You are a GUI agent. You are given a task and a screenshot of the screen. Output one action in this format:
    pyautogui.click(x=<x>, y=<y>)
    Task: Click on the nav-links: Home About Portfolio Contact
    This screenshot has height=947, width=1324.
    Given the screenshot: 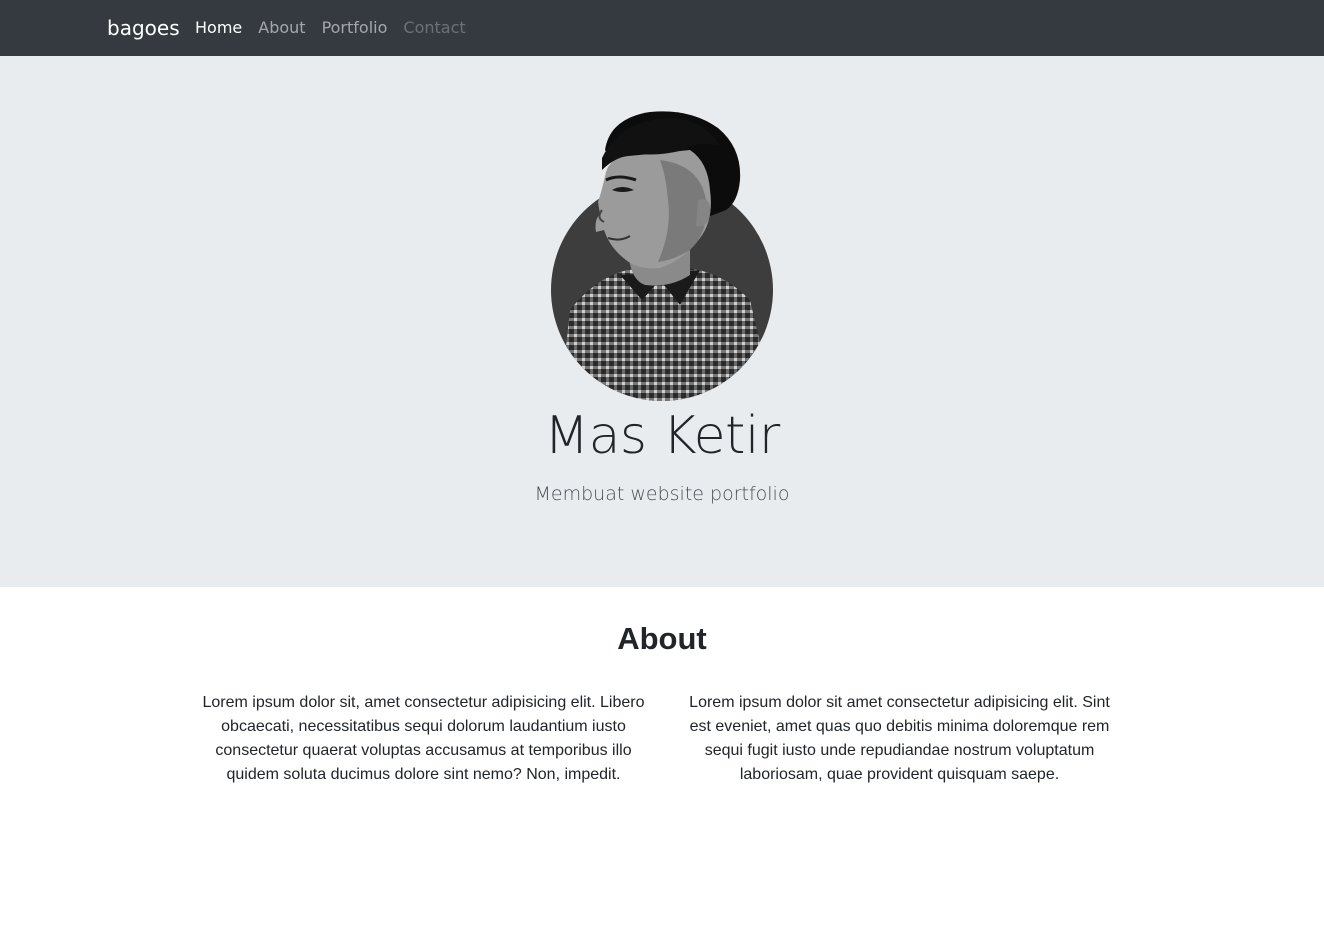 What is the action you would take?
    pyautogui.click(x=330, y=28)
    